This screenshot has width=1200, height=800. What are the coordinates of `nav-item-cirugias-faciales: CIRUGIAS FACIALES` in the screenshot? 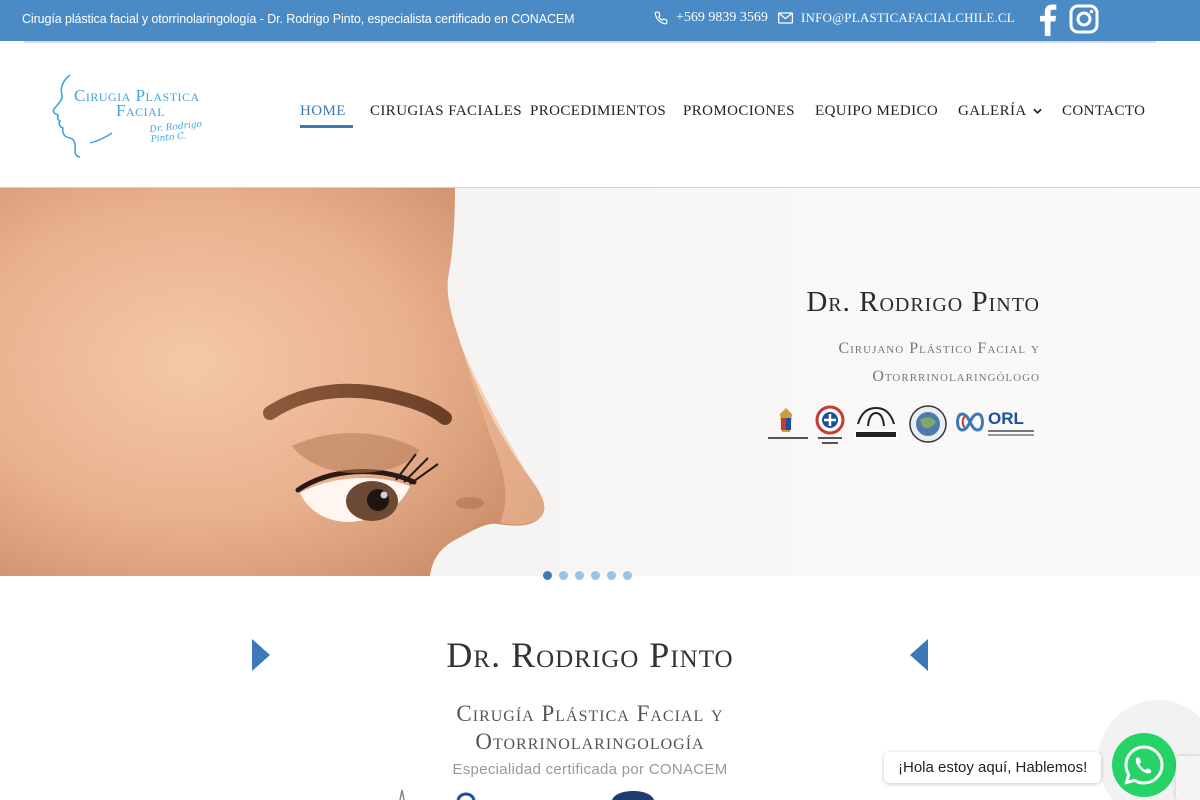 It's located at (446, 111).